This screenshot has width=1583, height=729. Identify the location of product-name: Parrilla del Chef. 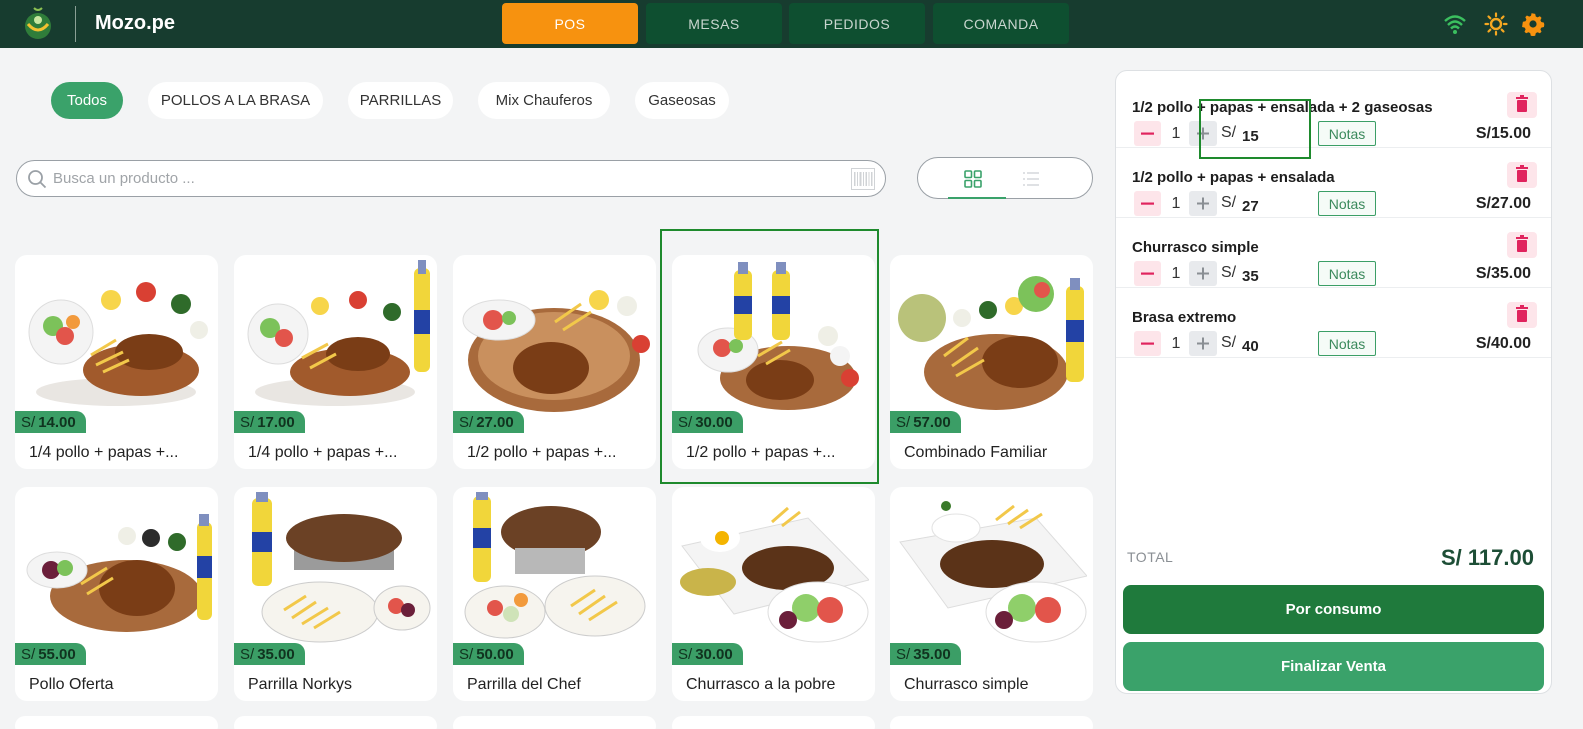
(524, 684).